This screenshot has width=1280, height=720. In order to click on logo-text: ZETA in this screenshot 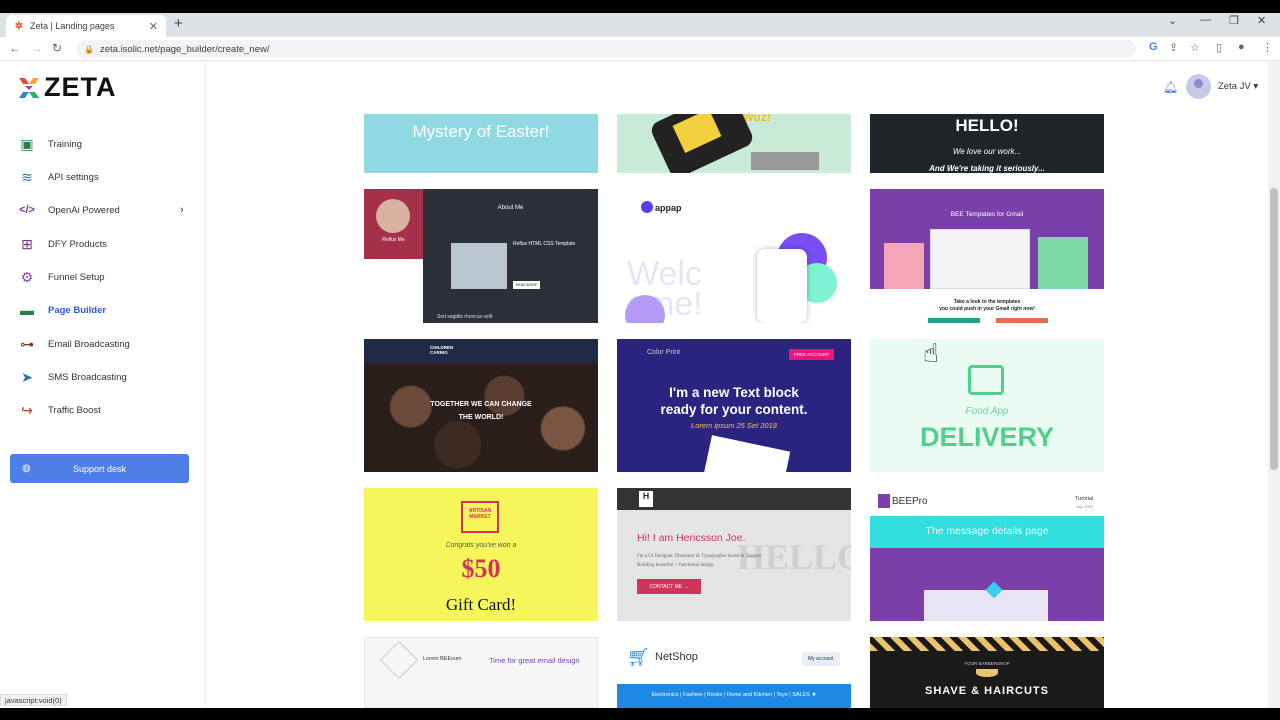, I will do `click(80, 87)`.